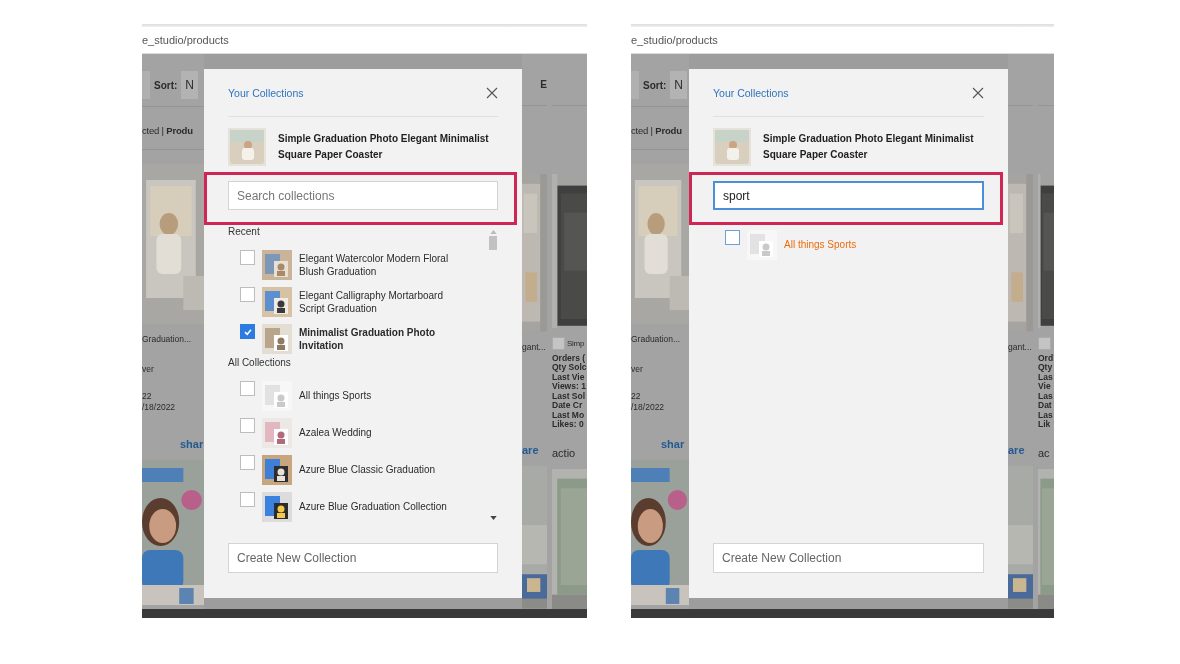 This screenshot has width=1180, height=664. I want to click on product-detail: Date Cr, so click(568, 406).